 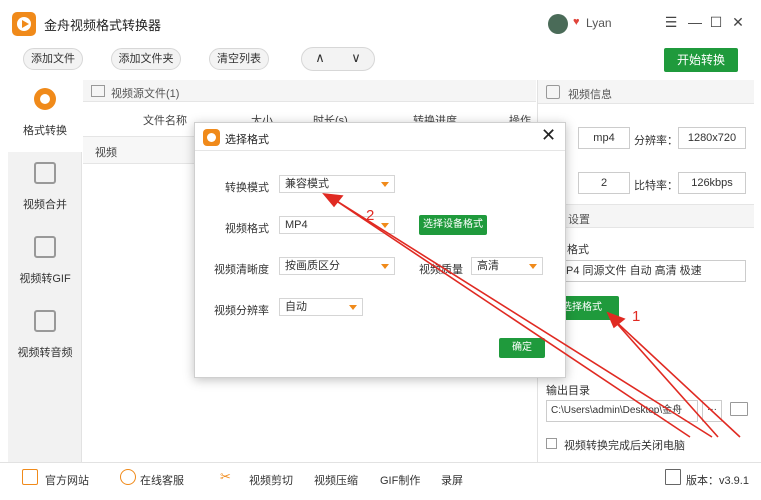 I want to click on clarity-select: 按画质区分, so click(x=337, y=266).